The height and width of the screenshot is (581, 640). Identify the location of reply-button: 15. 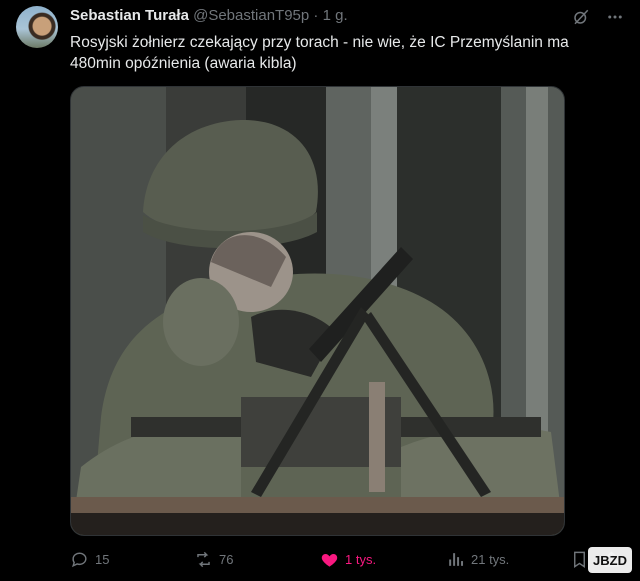
(89, 559).